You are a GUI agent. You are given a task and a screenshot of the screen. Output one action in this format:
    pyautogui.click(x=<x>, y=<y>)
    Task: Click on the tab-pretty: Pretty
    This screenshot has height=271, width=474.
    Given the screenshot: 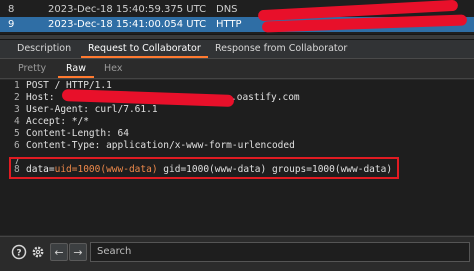 What is the action you would take?
    pyautogui.click(x=32, y=69)
    